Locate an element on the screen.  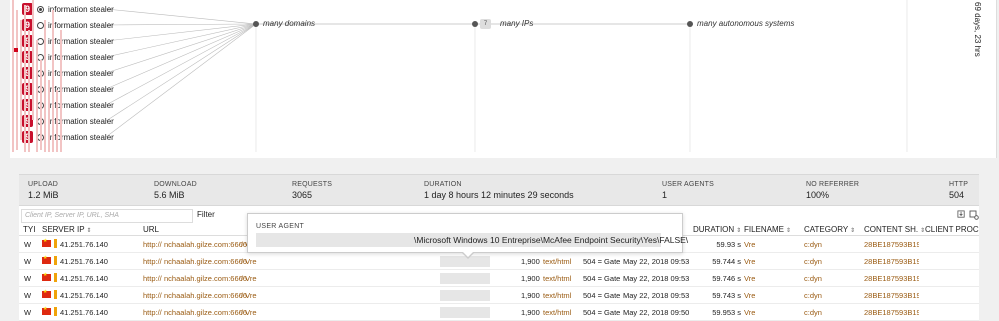
tooltip-title: USER AGENT is located at coordinates (280, 226).